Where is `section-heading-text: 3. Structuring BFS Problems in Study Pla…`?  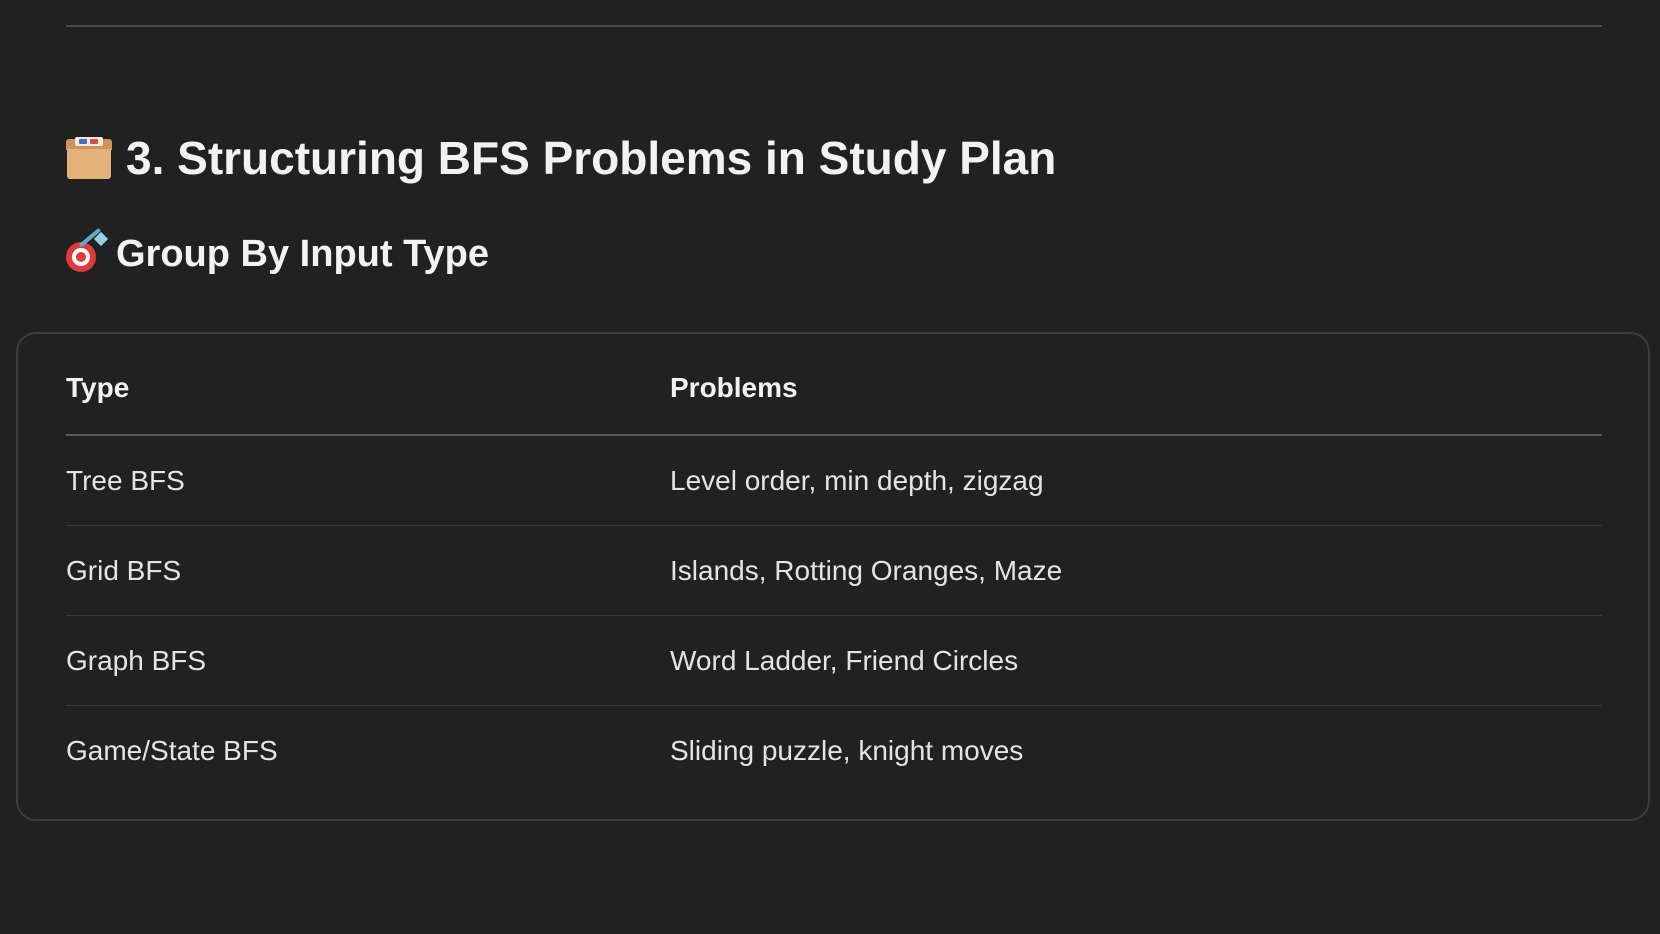 section-heading-text: 3. Structuring BFS Problems in Study Pla… is located at coordinates (591, 158).